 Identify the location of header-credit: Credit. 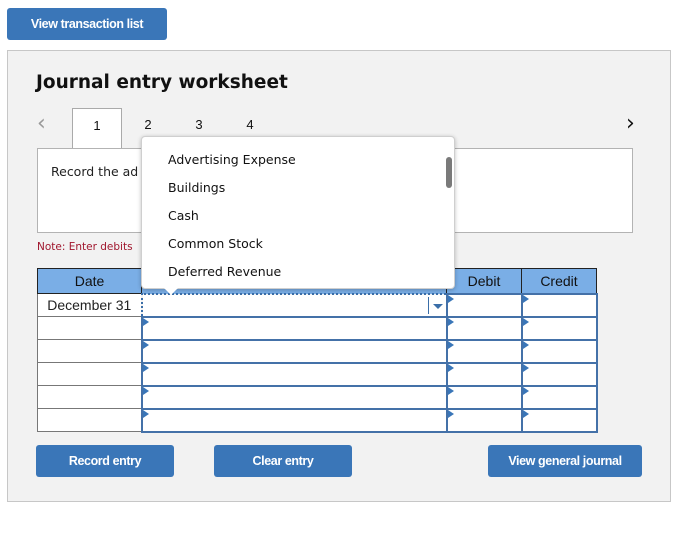
(559, 281).